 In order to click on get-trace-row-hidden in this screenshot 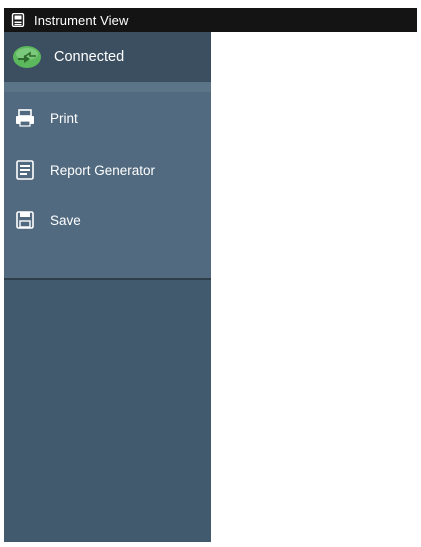, I will do `click(107, 271)`.